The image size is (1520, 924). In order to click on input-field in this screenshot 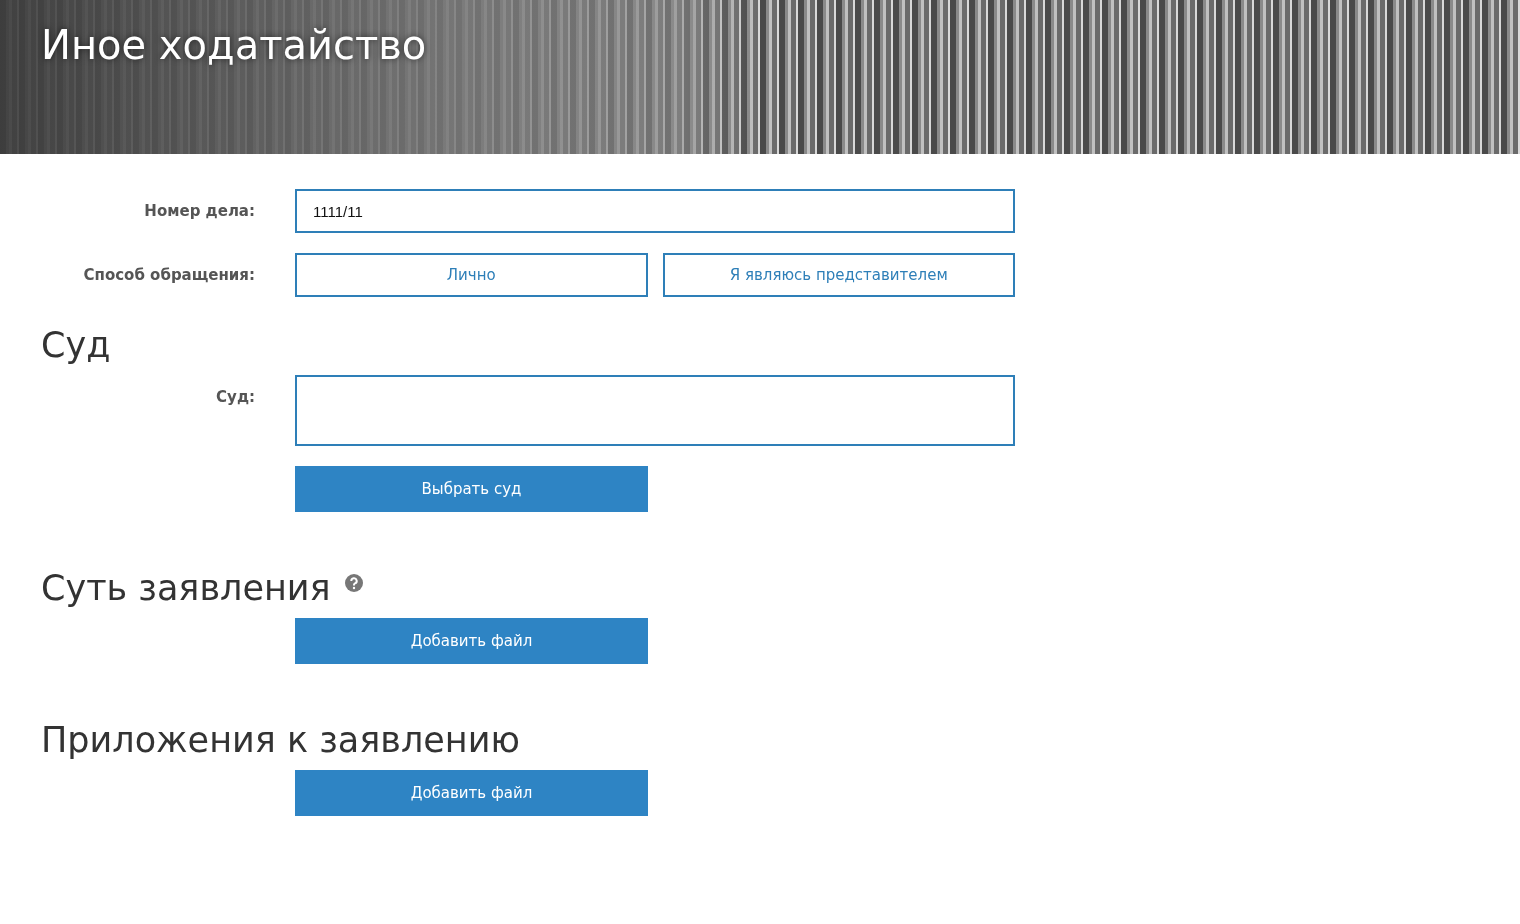, I will do `click(655, 410)`.